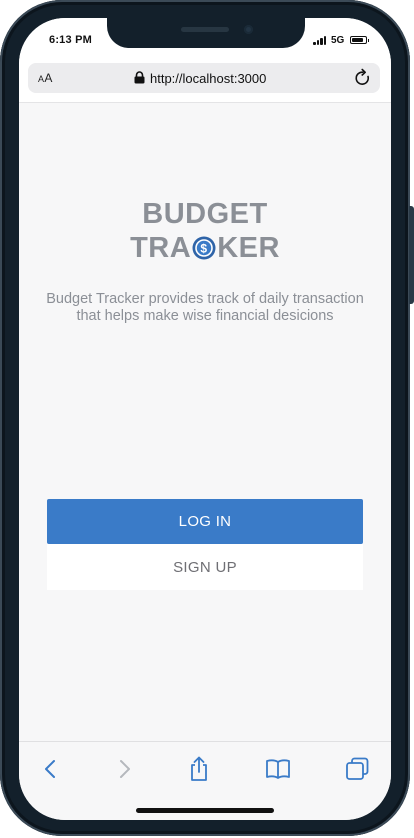 The height and width of the screenshot is (838, 414). Describe the element at coordinates (51, 769) in the screenshot. I see `back-icon` at that location.